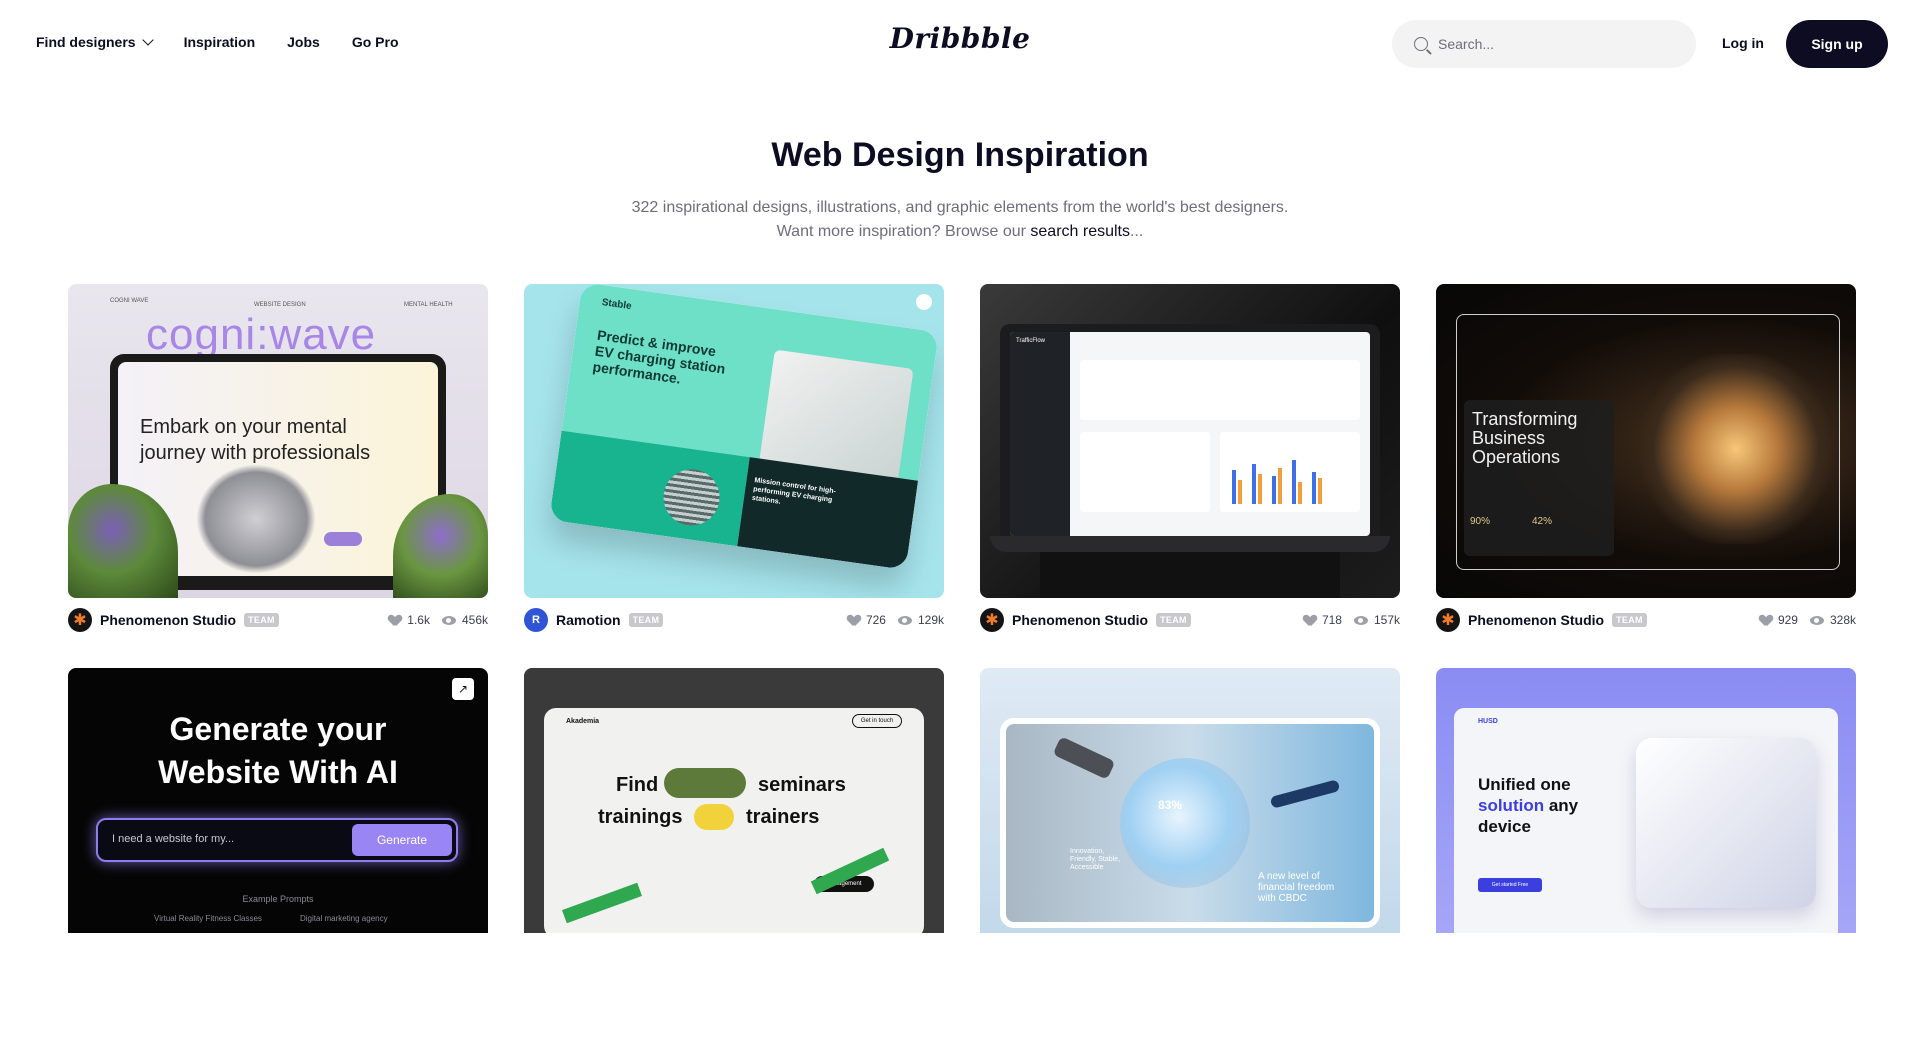 The height and width of the screenshot is (1046, 1920). Describe the element at coordinates (960, 155) in the screenshot. I see `page-title: Web Design Inspiration` at that location.